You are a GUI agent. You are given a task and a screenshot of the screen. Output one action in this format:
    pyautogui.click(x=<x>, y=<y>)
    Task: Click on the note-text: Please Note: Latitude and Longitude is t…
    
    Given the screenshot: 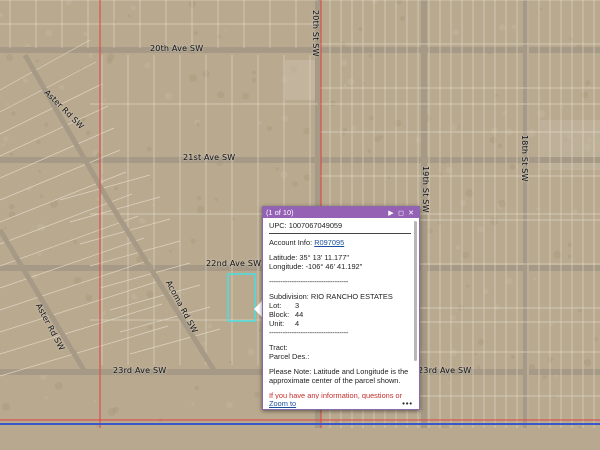 What is the action you would take?
    pyautogui.click(x=339, y=376)
    